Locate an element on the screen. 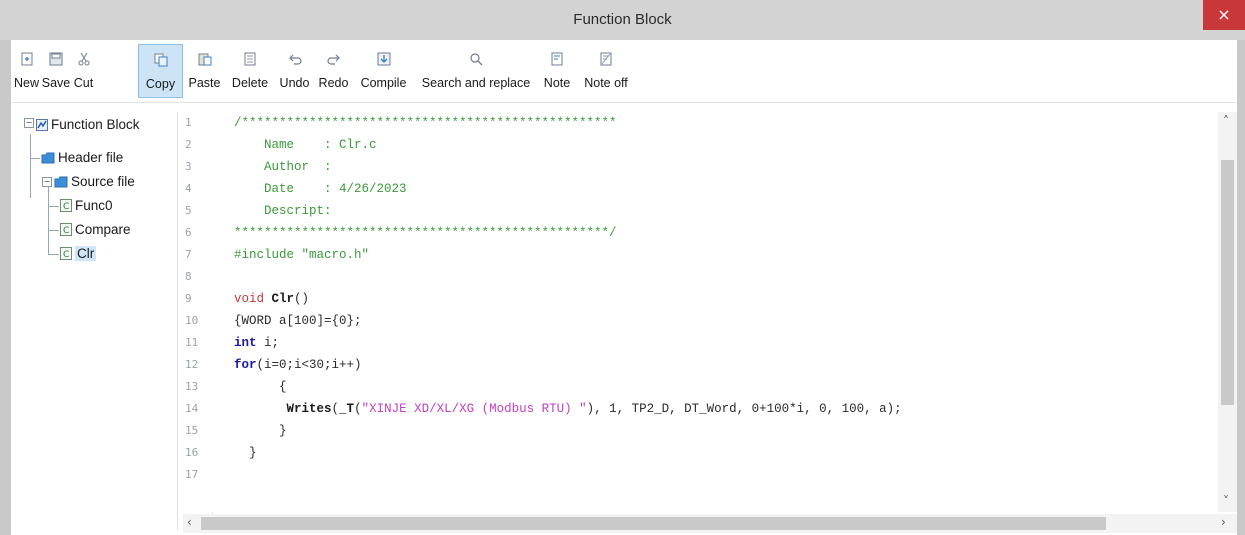 This screenshot has height=535, width=1245. horizontal-scrollbar: ‹ › is located at coordinates (710, 523).